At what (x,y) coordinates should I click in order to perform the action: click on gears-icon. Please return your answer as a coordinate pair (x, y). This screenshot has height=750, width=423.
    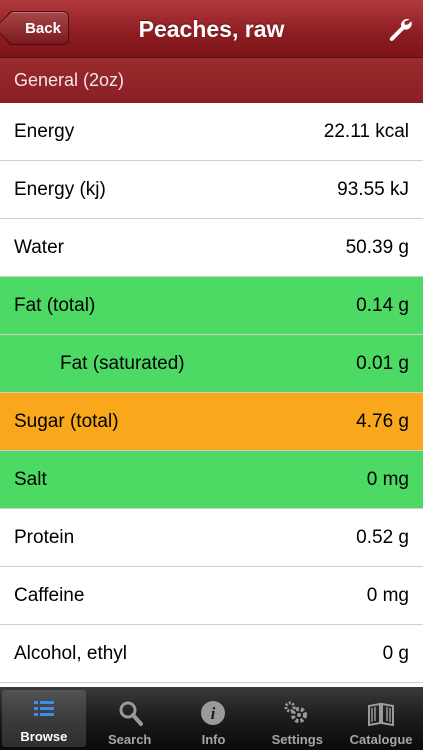
    Looking at the image, I should click on (296, 712).